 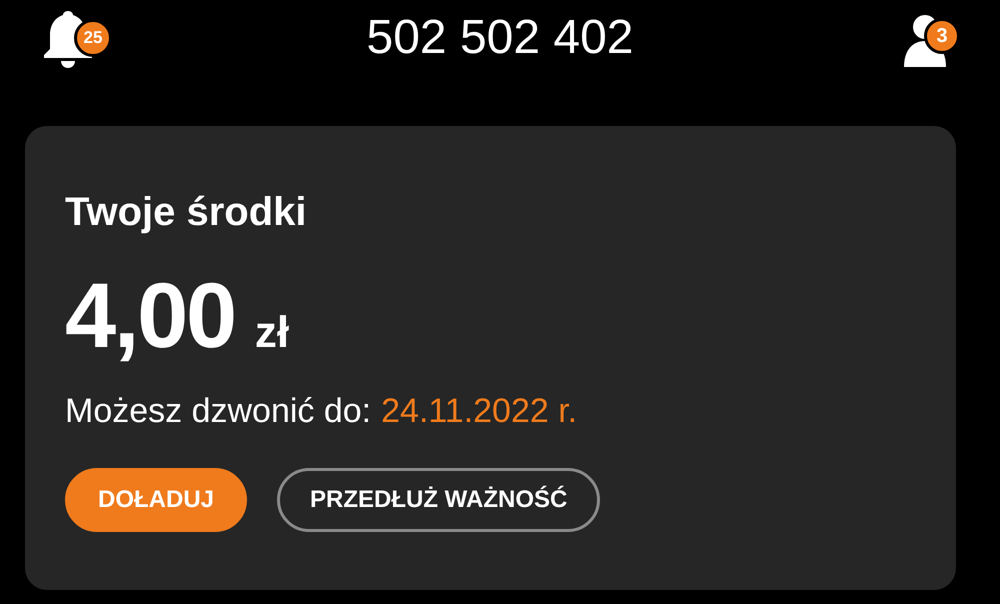 I want to click on validity-date: 24.11.2022 r., so click(x=479, y=411).